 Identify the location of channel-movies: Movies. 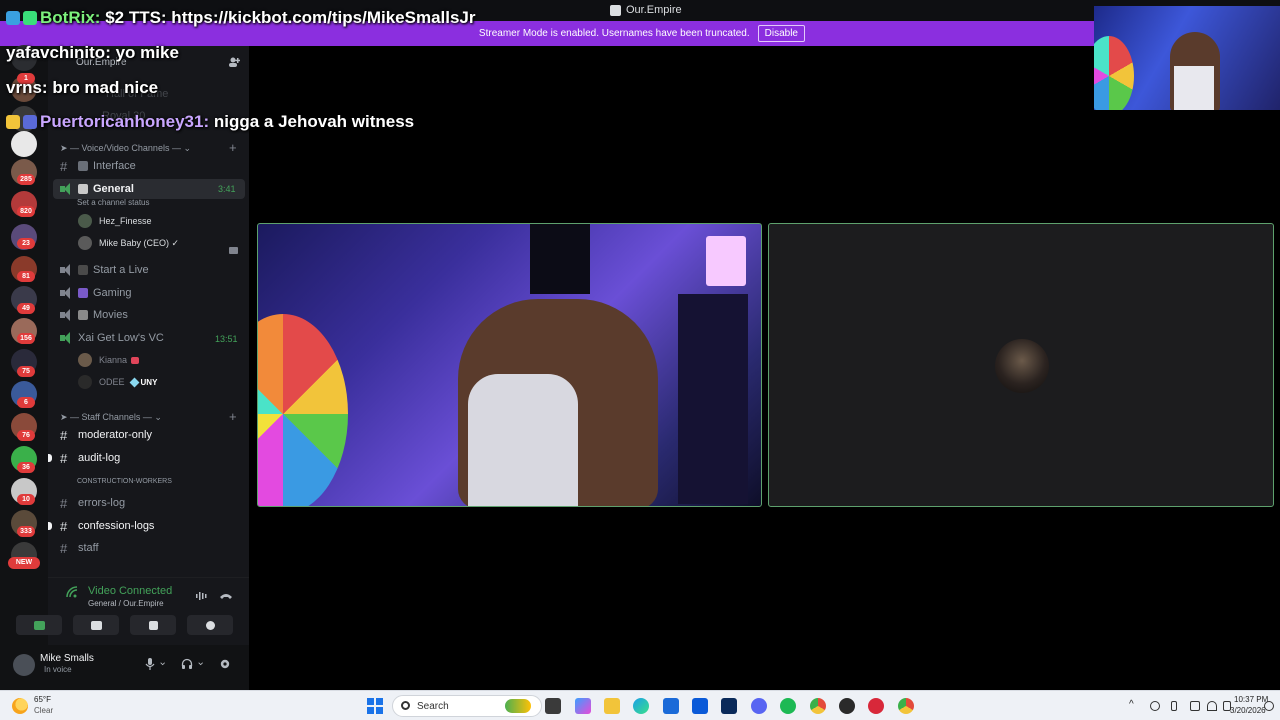
(94, 315).